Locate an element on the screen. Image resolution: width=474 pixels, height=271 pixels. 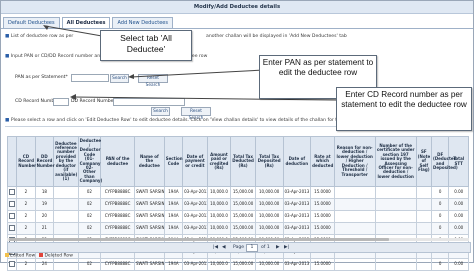
pager-last-icon: ▶| is located at coordinates (286, 247).